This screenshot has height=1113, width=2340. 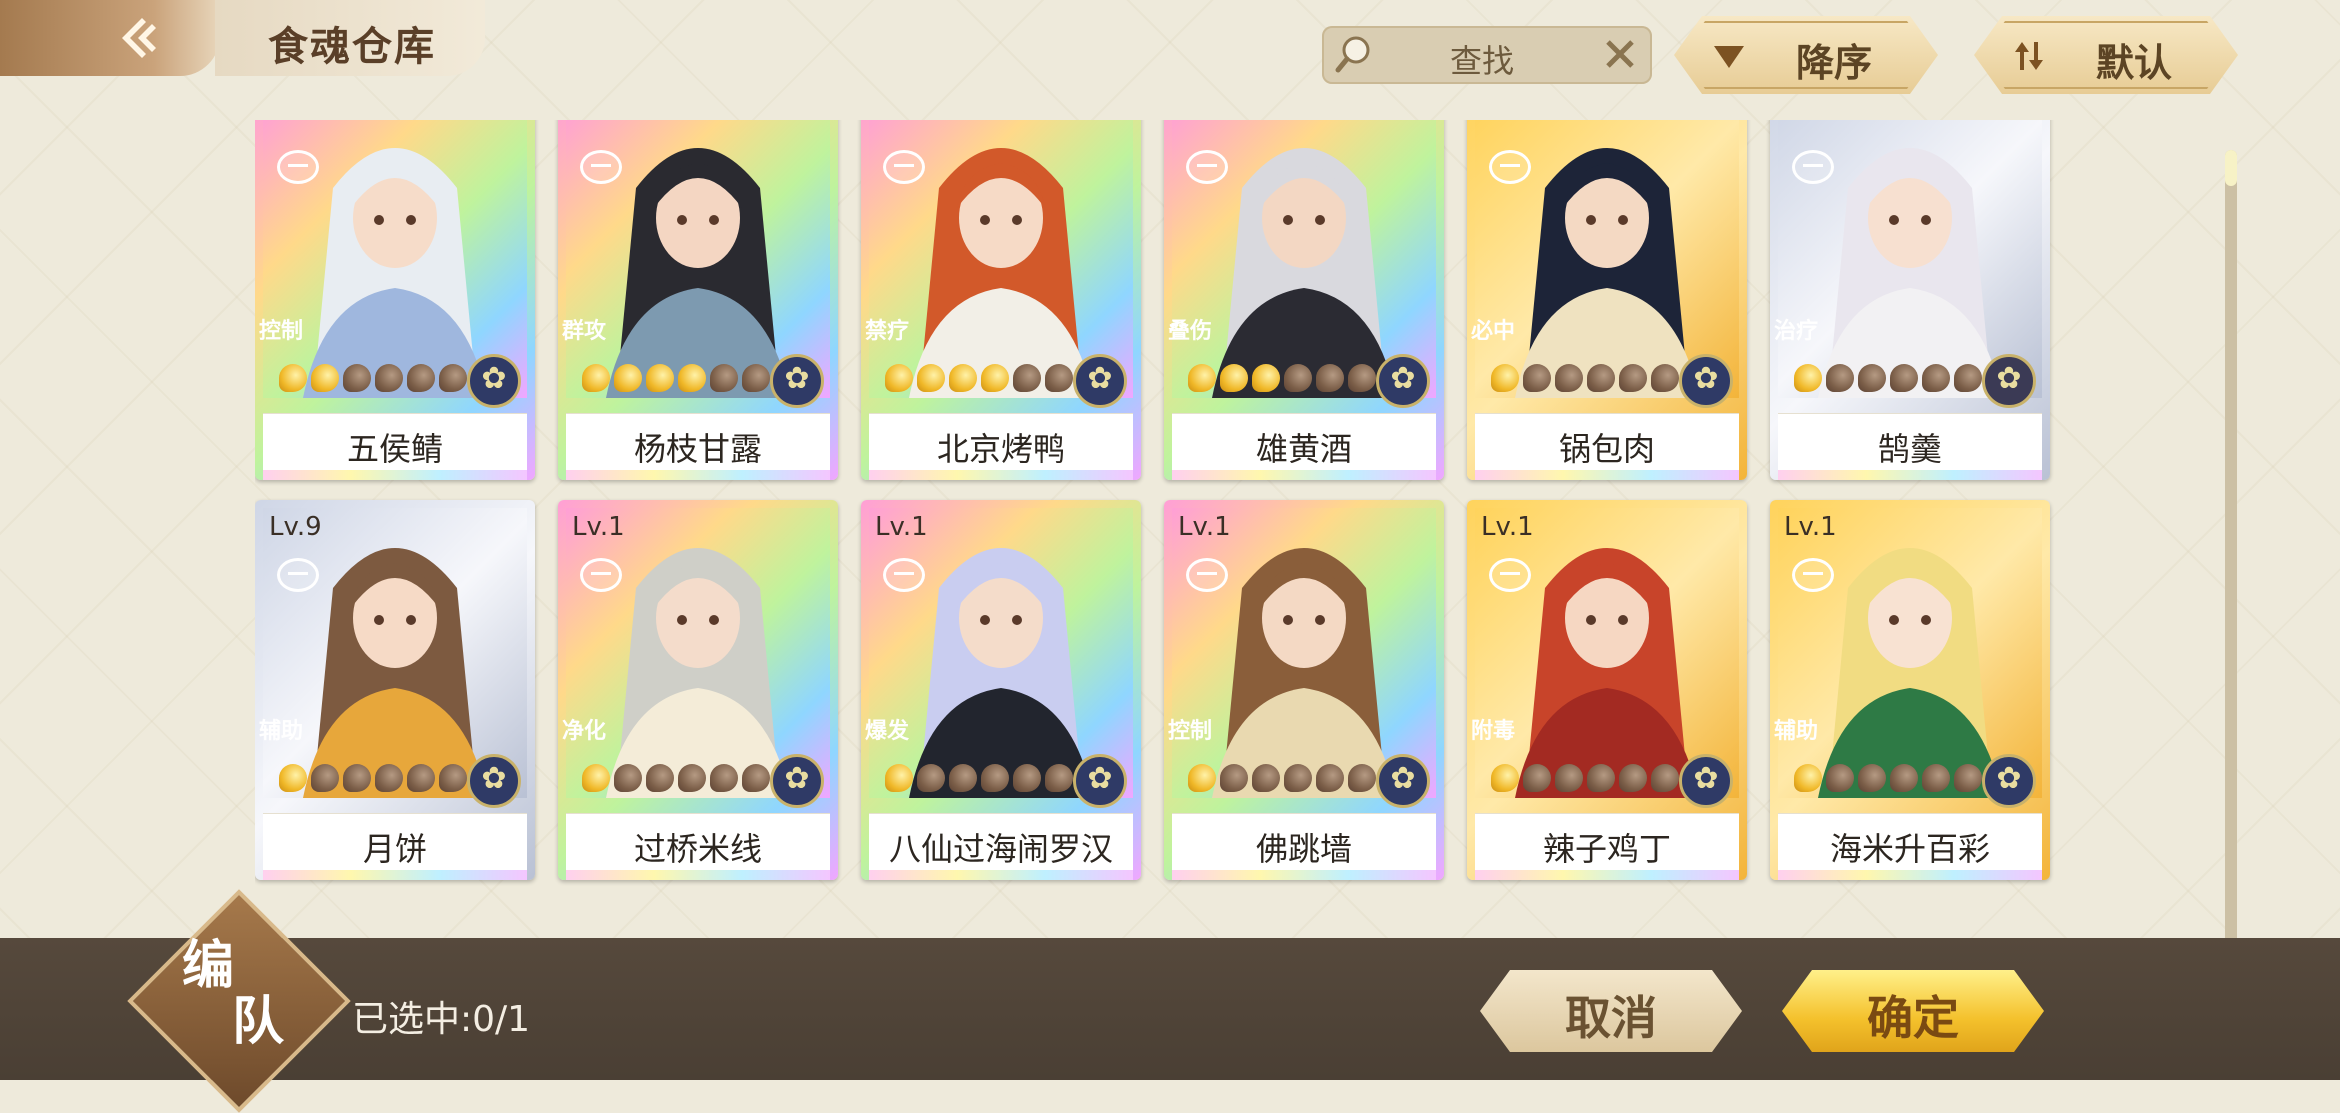 What do you see at coordinates (698, 441) in the screenshot?
I see `name-bar: 杨枝甘露` at bounding box center [698, 441].